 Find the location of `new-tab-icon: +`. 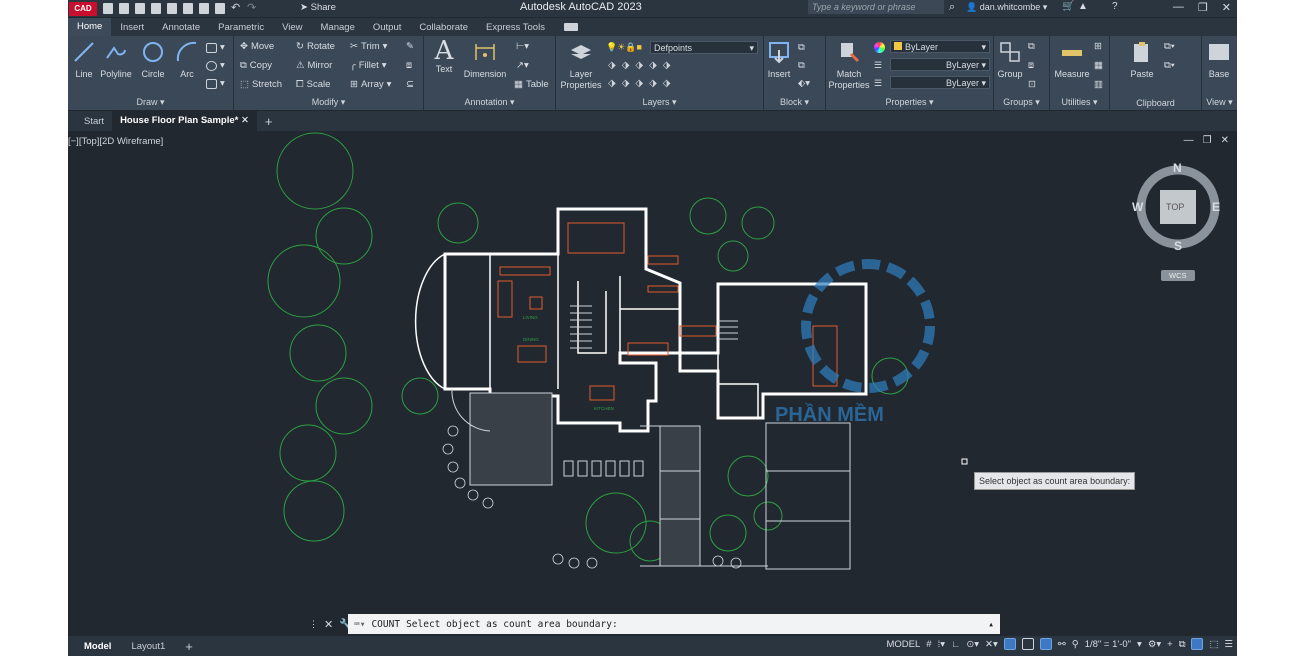

new-tab-icon: + is located at coordinates (269, 121).